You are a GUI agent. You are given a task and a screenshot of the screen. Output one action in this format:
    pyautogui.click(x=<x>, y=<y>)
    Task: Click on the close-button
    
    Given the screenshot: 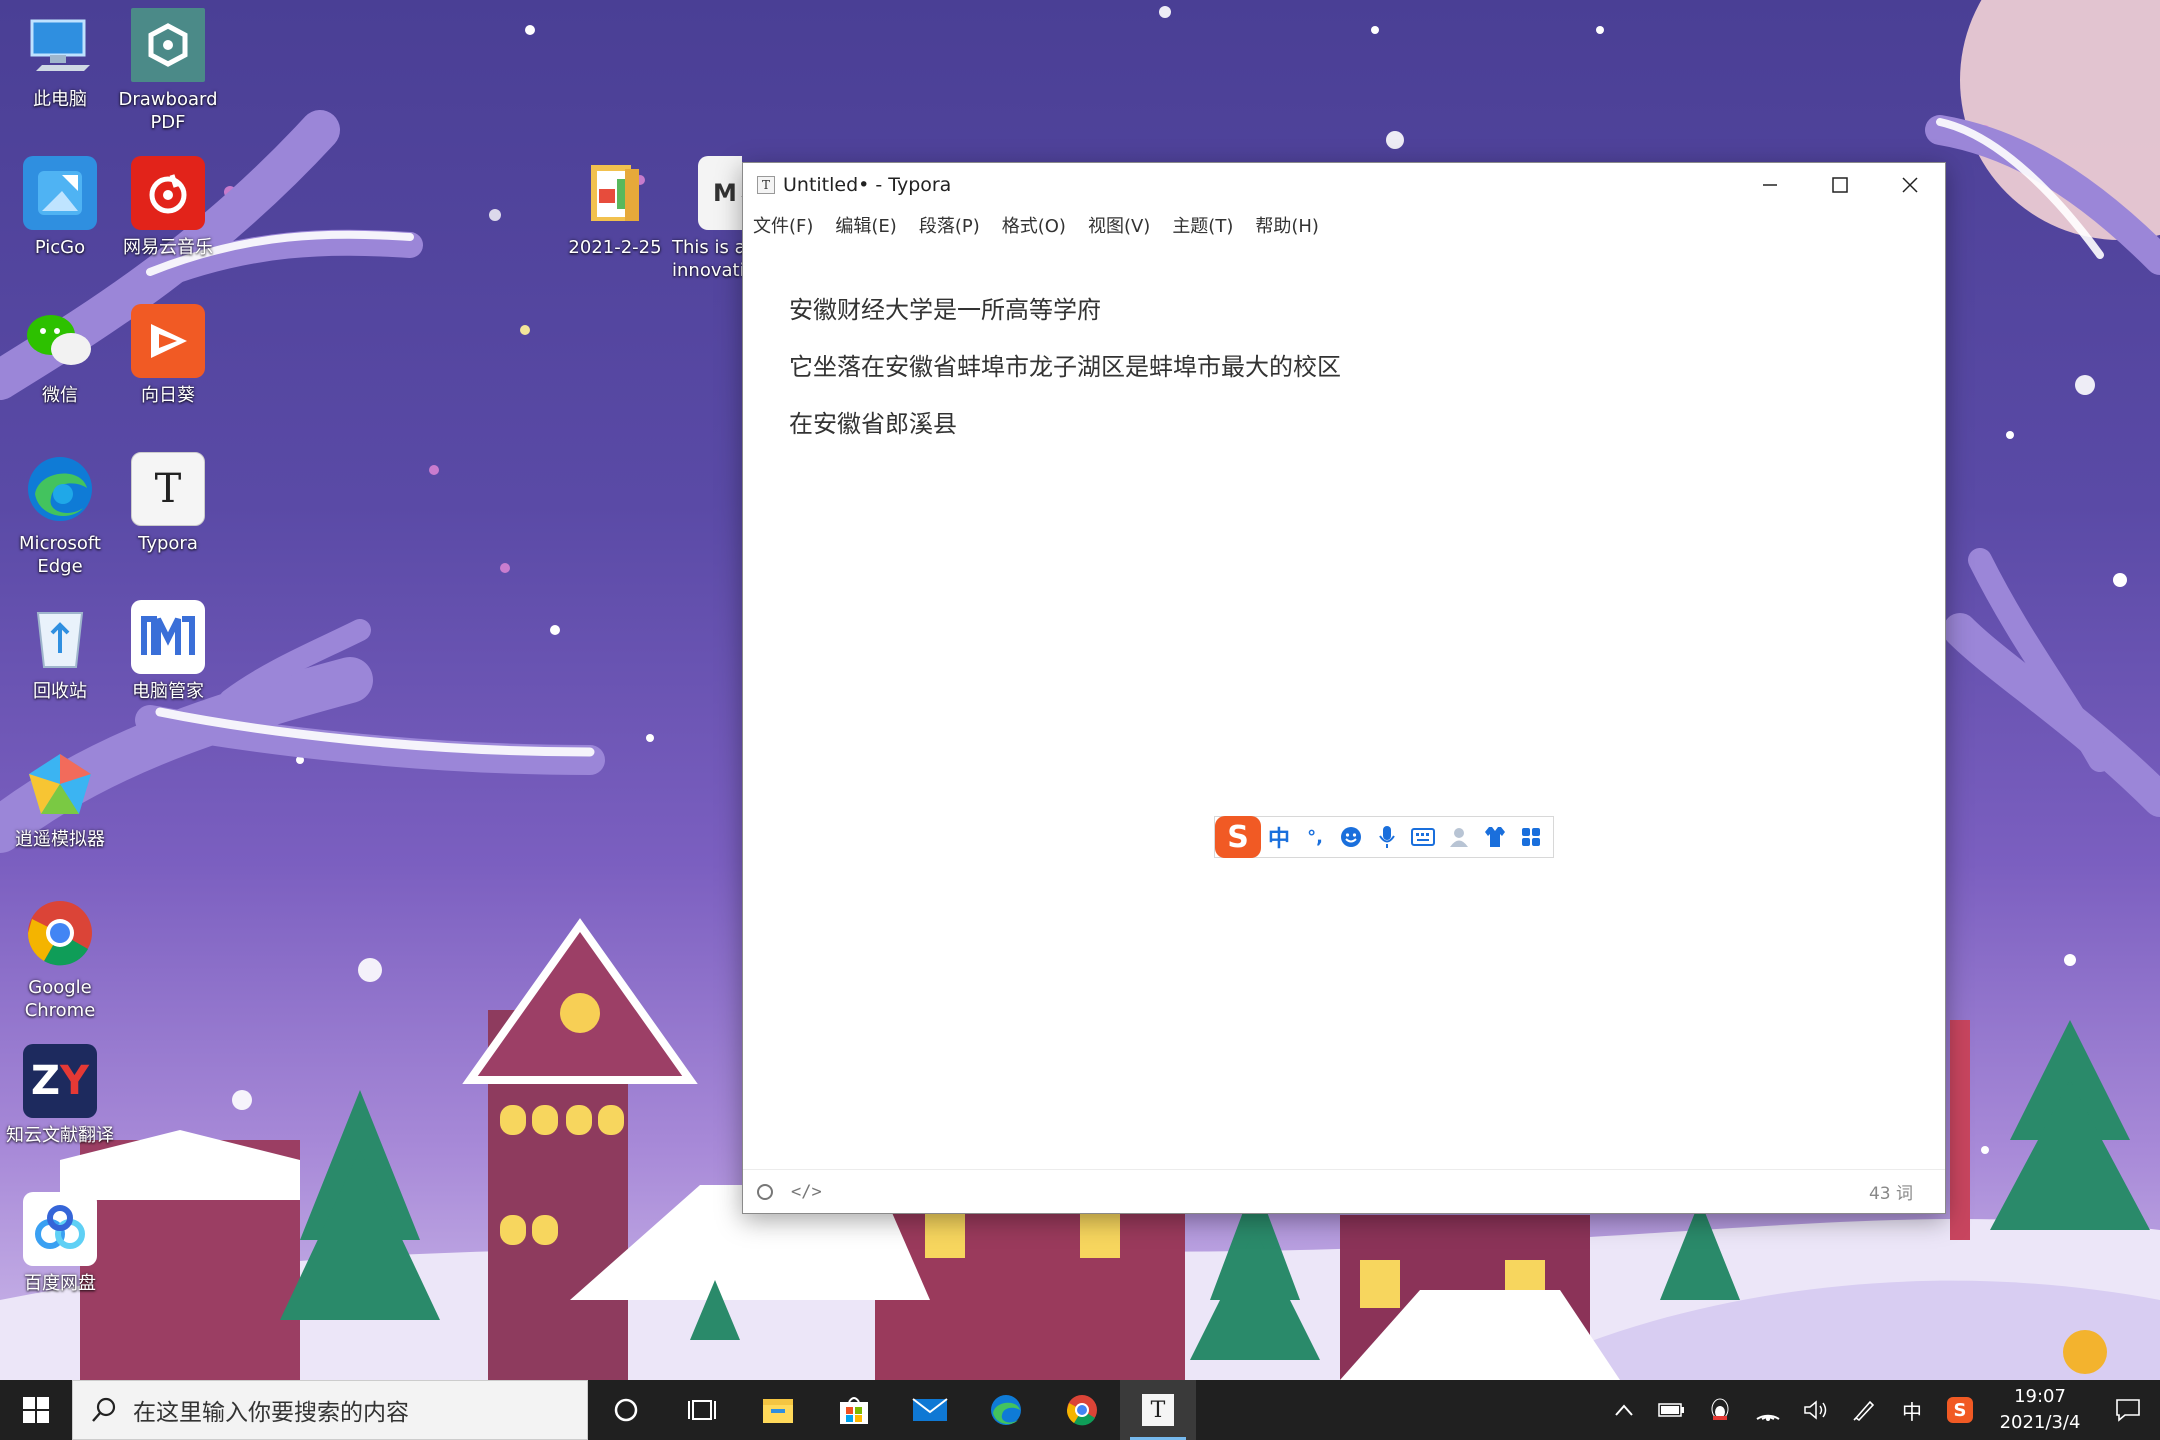 What is the action you would take?
    pyautogui.click(x=1910, y=185)
    